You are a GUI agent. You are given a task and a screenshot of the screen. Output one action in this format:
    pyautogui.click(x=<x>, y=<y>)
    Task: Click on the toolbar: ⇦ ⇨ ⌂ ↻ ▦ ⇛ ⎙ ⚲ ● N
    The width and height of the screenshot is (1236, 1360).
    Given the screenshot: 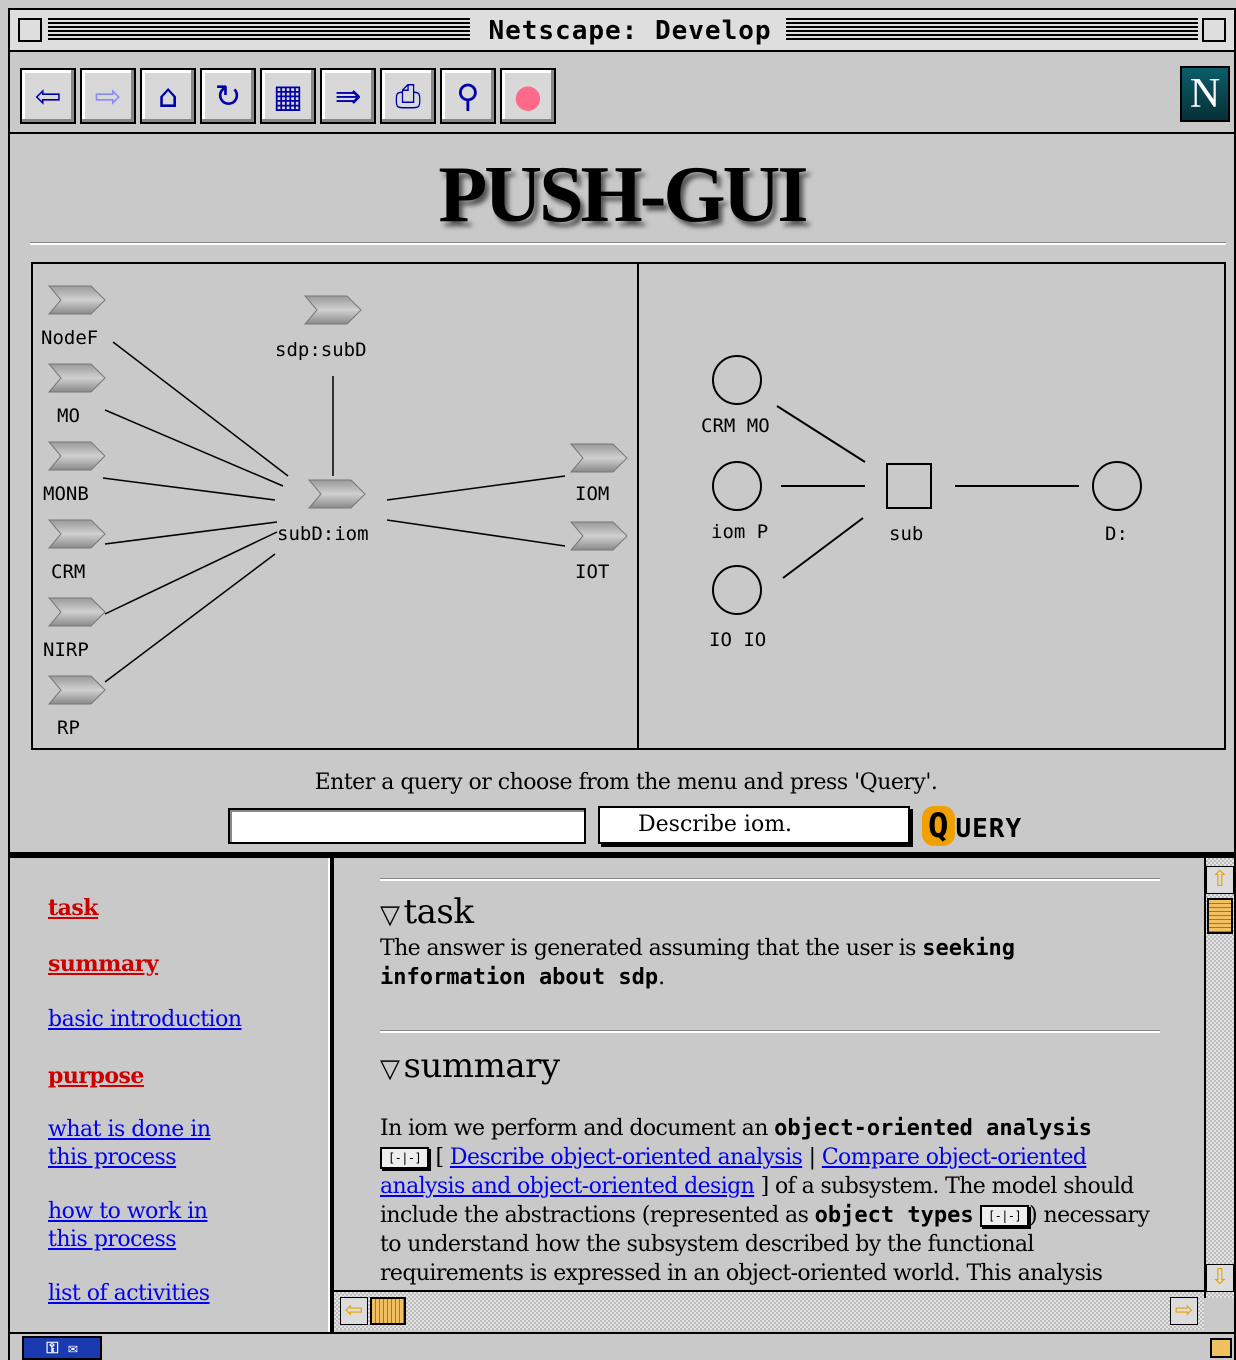 What is the action you would take?
    pyautogui.click(x=622, y=94)
    